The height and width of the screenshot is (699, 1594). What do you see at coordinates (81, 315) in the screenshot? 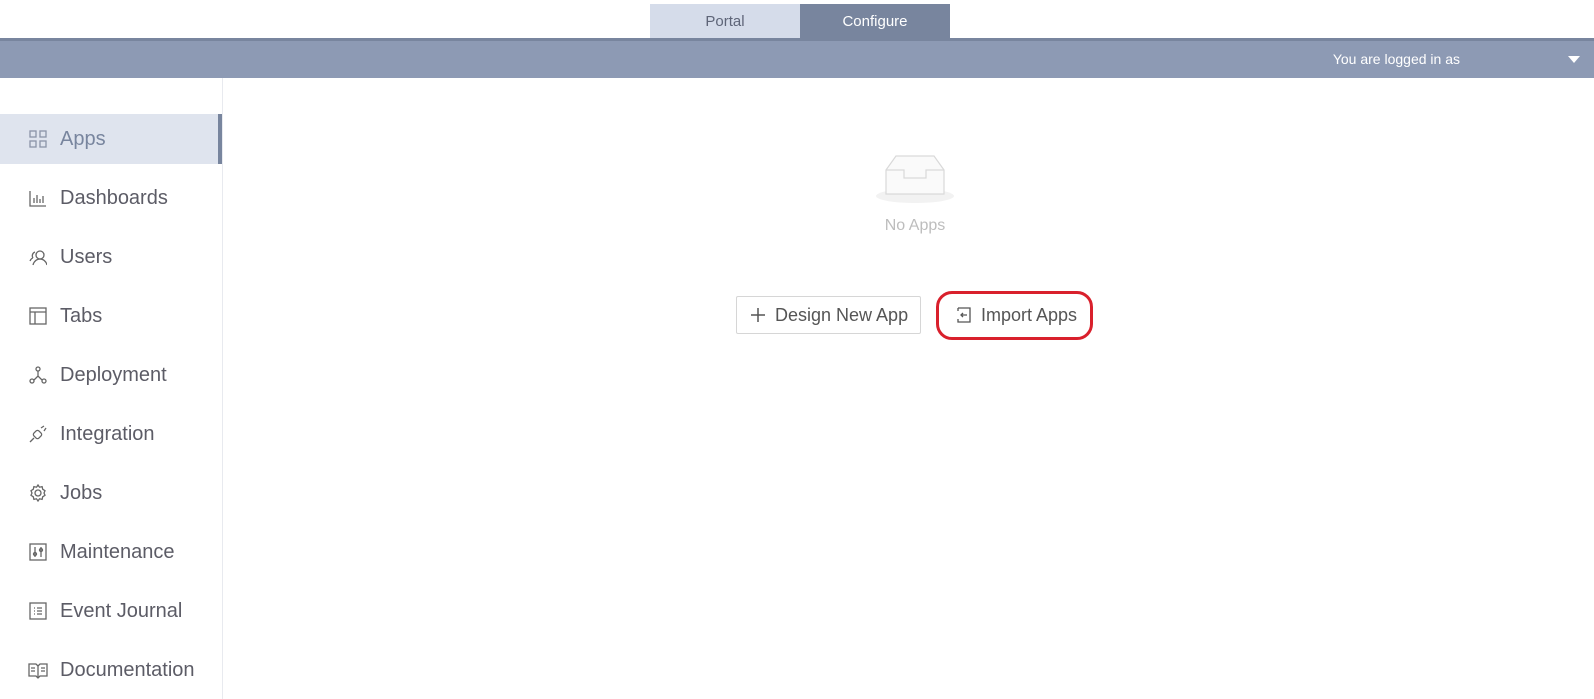
I see `sidebar-item-label: Tabs` at bounding box center [81, 315].